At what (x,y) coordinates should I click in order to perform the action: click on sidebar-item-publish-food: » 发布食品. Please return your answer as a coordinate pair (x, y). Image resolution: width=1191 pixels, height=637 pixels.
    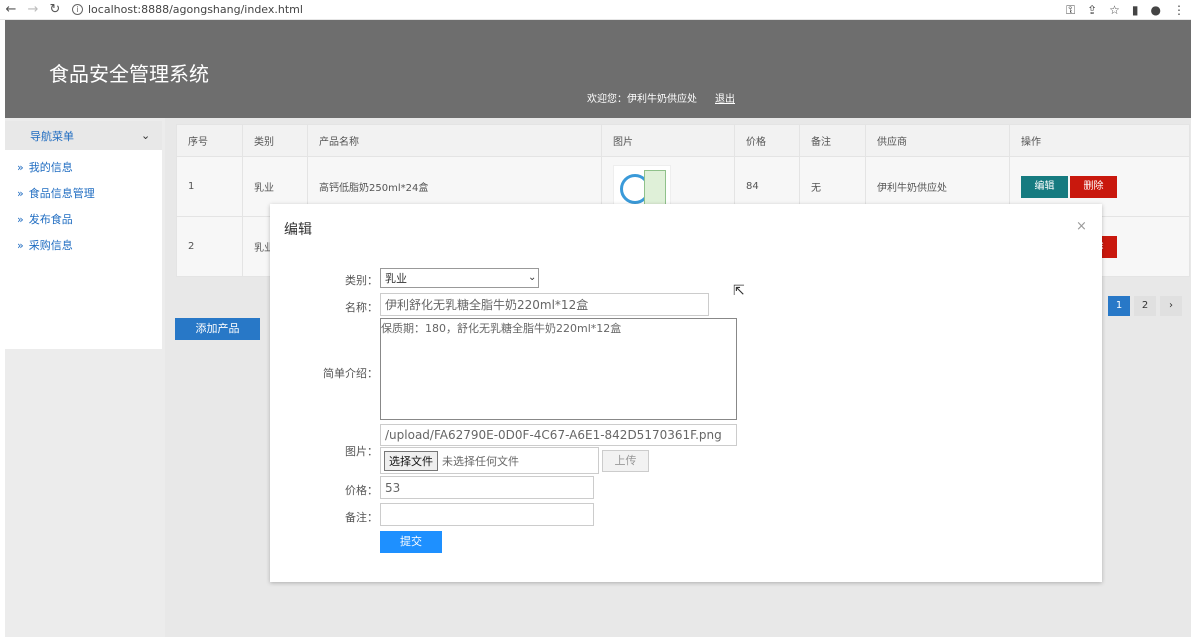
    Looking at the image, I should click on (83, 219).